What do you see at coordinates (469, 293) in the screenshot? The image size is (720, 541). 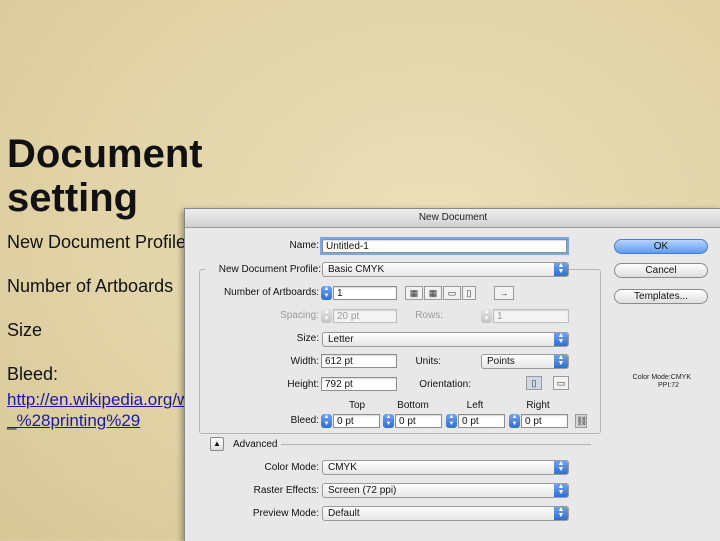 I see `arrange-by-column-icon: ▯` at bounding box center [469, 293].